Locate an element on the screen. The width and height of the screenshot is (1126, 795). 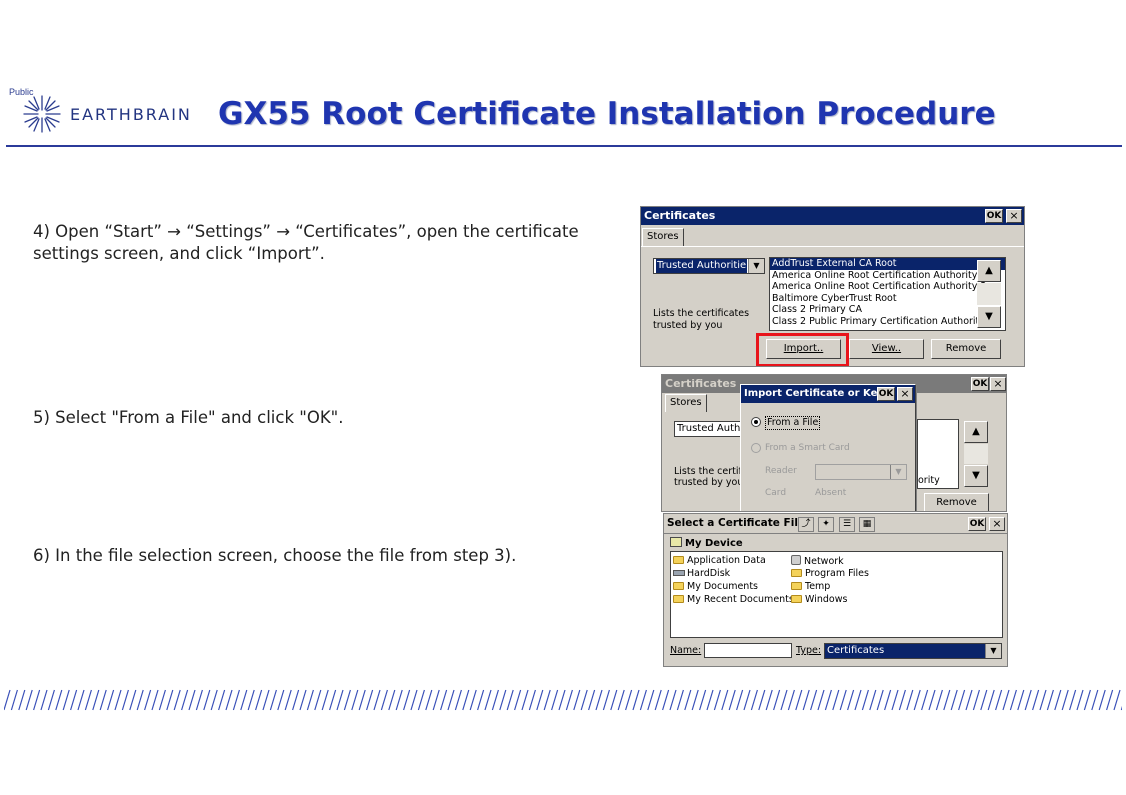
scroll-up-button: ▲ is located at coordinates (989, 271).